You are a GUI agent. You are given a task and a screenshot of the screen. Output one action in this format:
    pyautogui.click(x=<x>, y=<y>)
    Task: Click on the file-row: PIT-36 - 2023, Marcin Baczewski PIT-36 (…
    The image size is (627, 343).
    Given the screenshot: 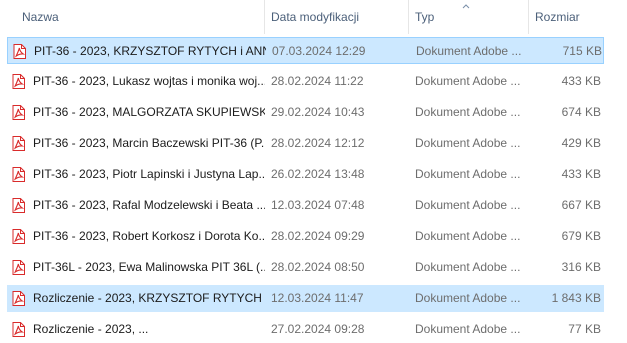 What is the action you would take?
    pyautogui.click(x=305, y=143)
    